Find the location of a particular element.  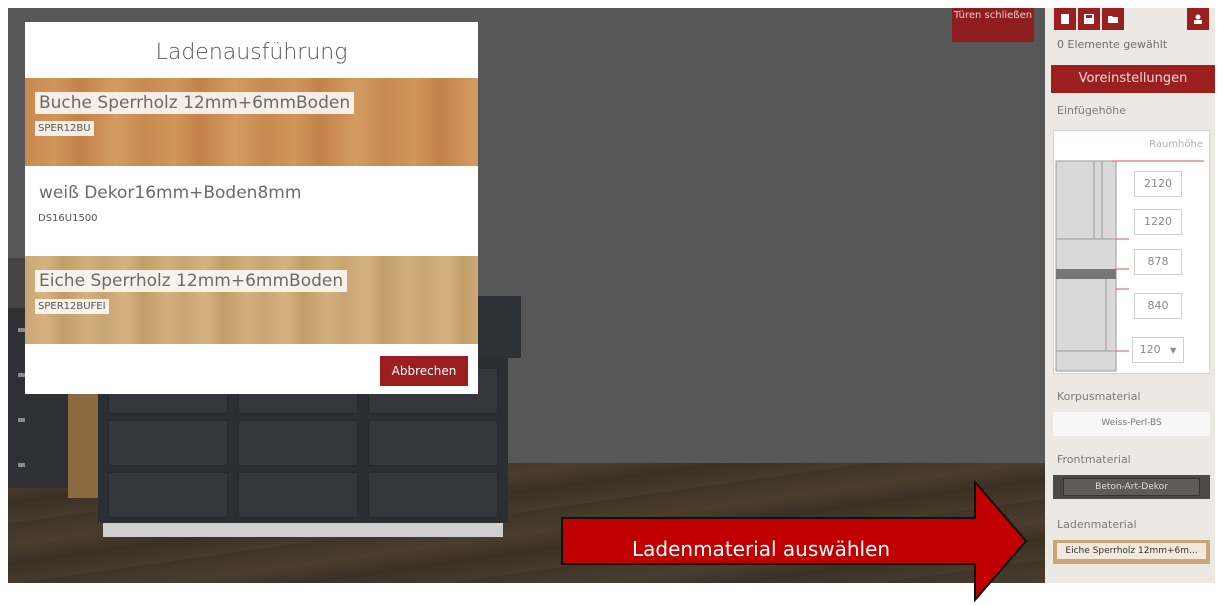

height-field-878: 878 is located at coordinates (1158, 262).